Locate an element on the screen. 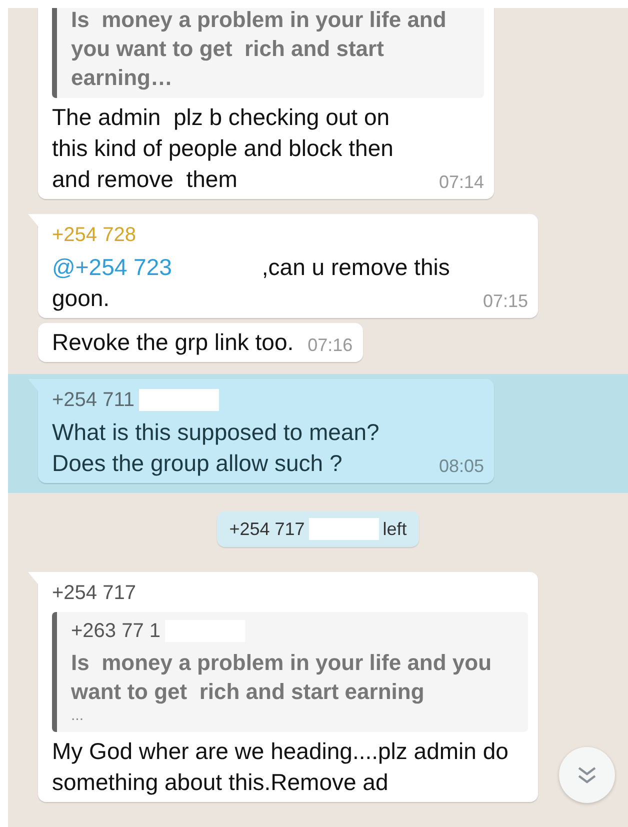 This screenshot has width=628, height=827. sender-name: +254 728 is located at coordinates (94, 235).